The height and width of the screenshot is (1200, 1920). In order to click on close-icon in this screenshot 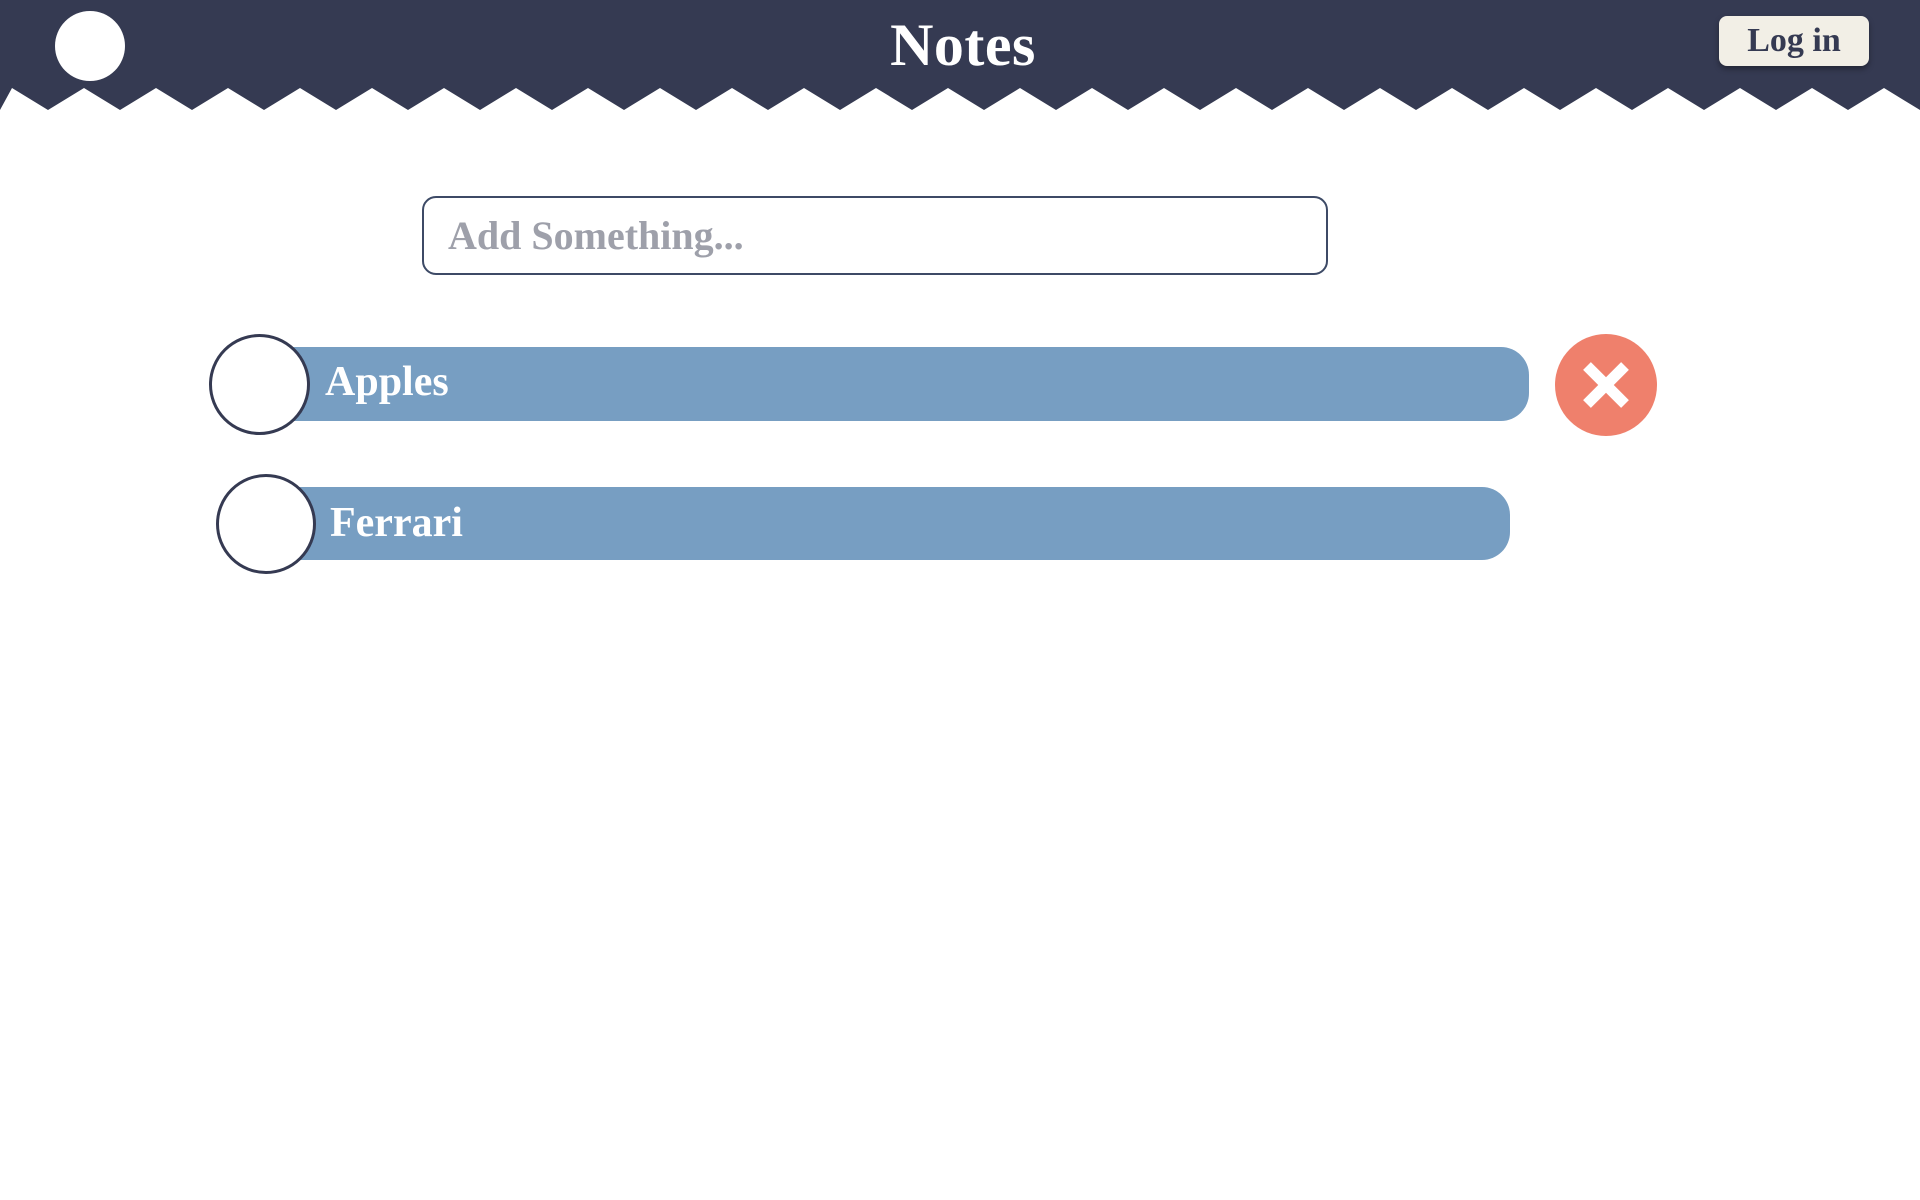, I will do `click(1606, 385)`.